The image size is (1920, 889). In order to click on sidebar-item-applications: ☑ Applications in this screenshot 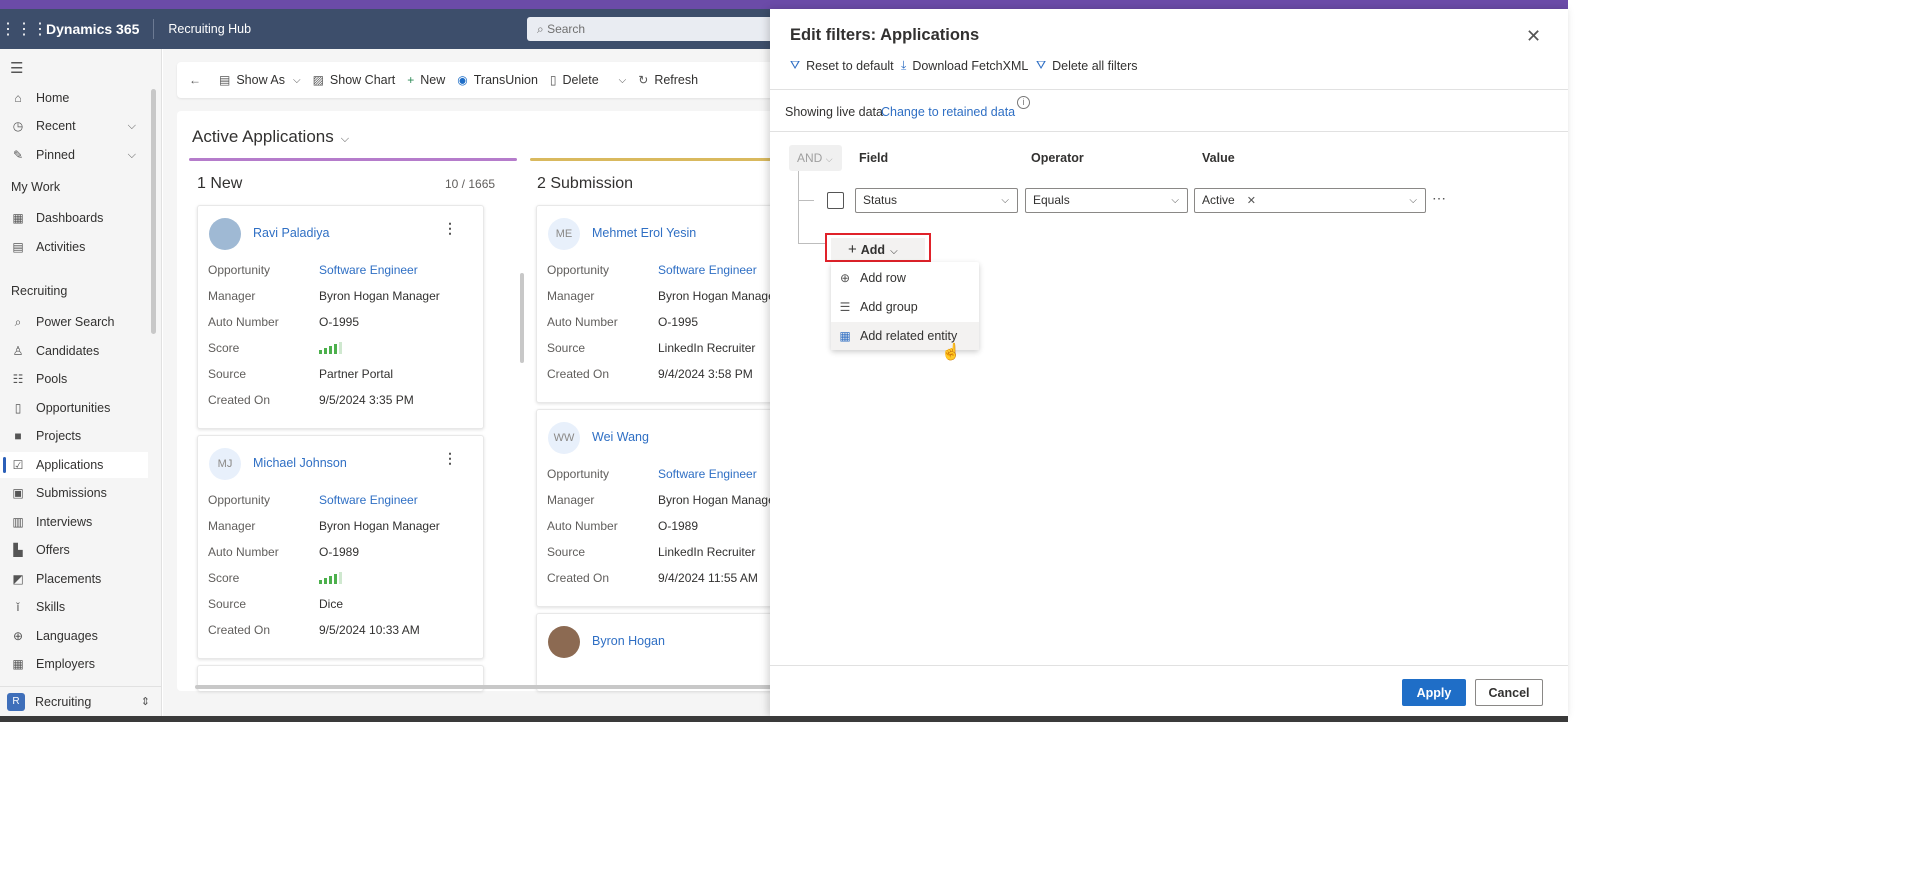, I will do `click(74, 465)`.